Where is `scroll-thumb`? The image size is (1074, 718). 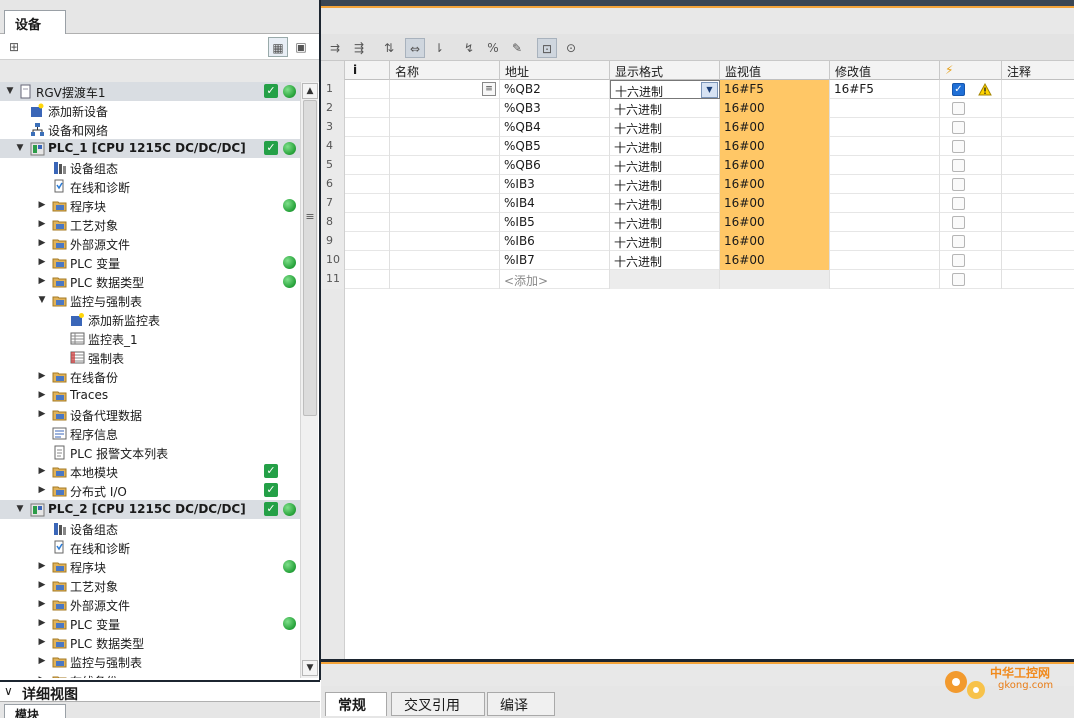
scroll-thumb is located at coordinates (310, 258).